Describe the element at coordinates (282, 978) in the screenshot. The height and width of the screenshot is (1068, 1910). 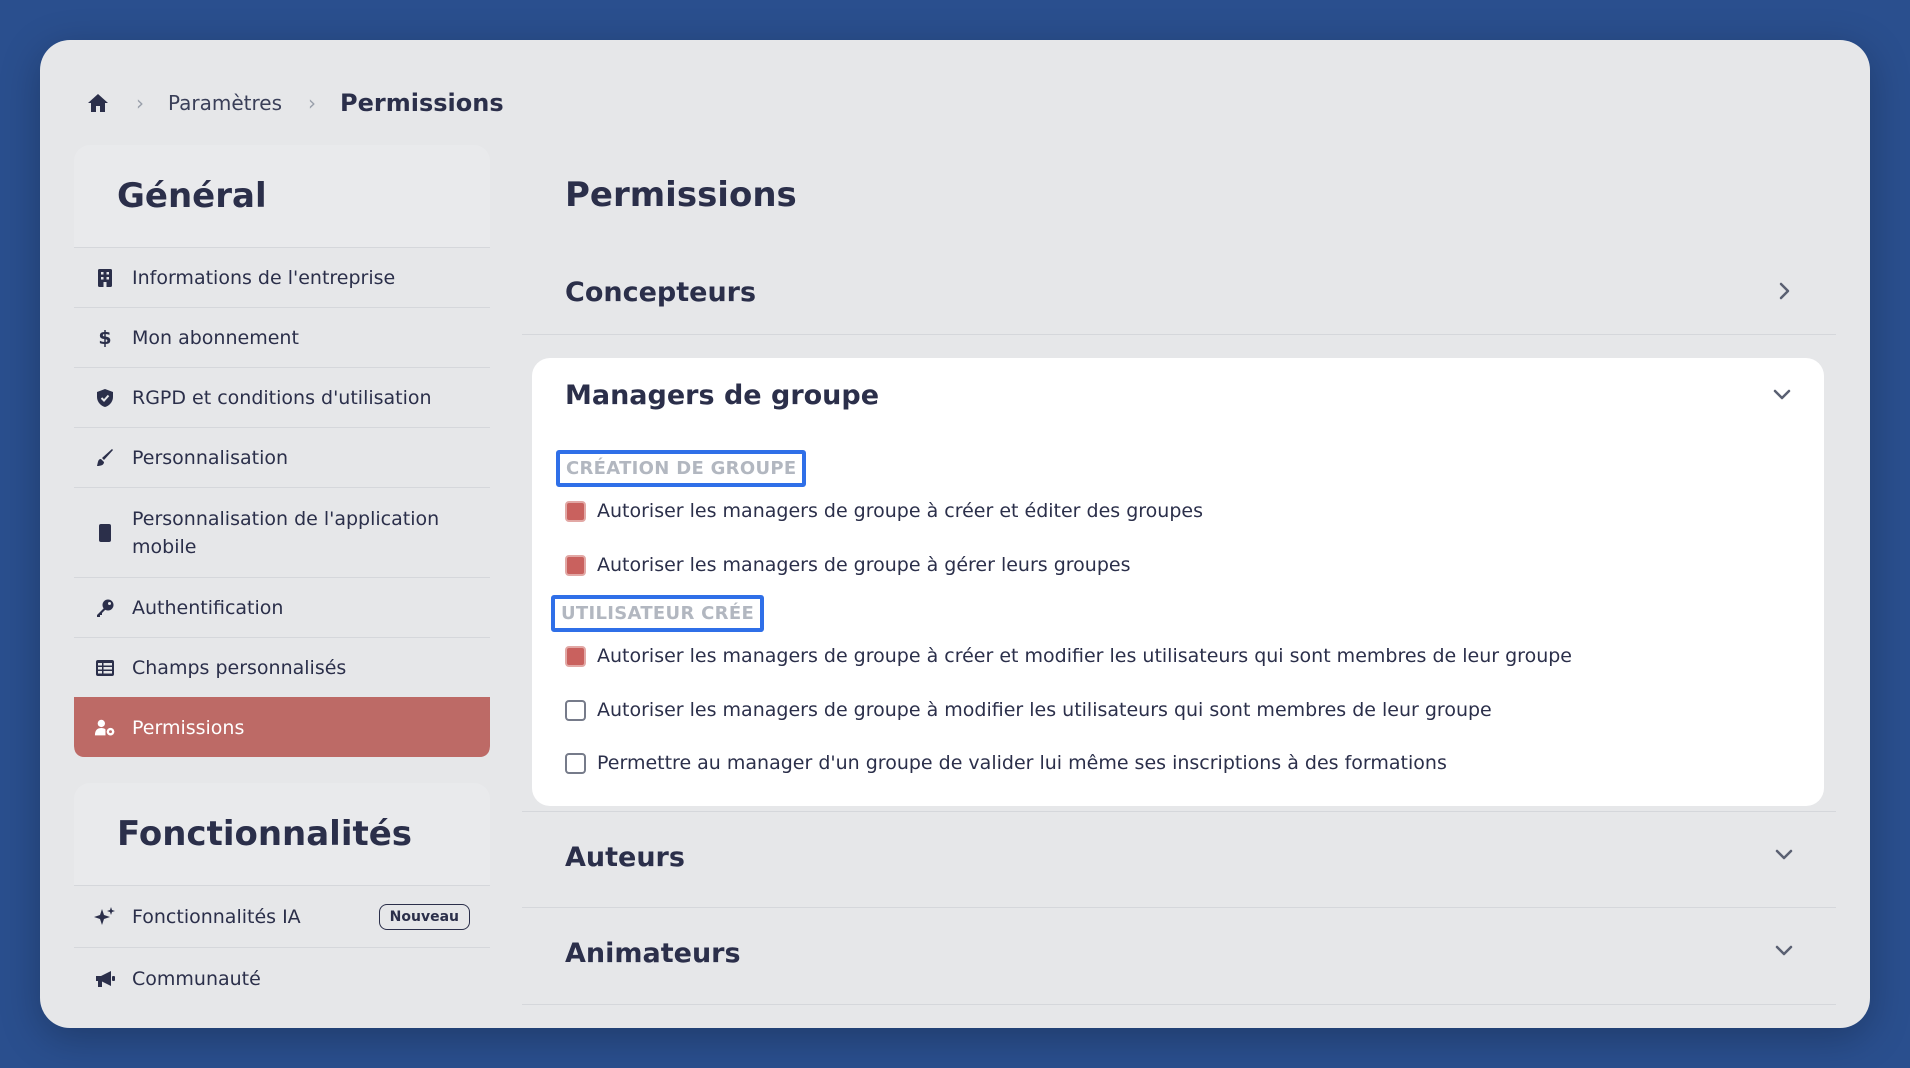
I see `sidebar-item-communaute: Communauté` at that location.